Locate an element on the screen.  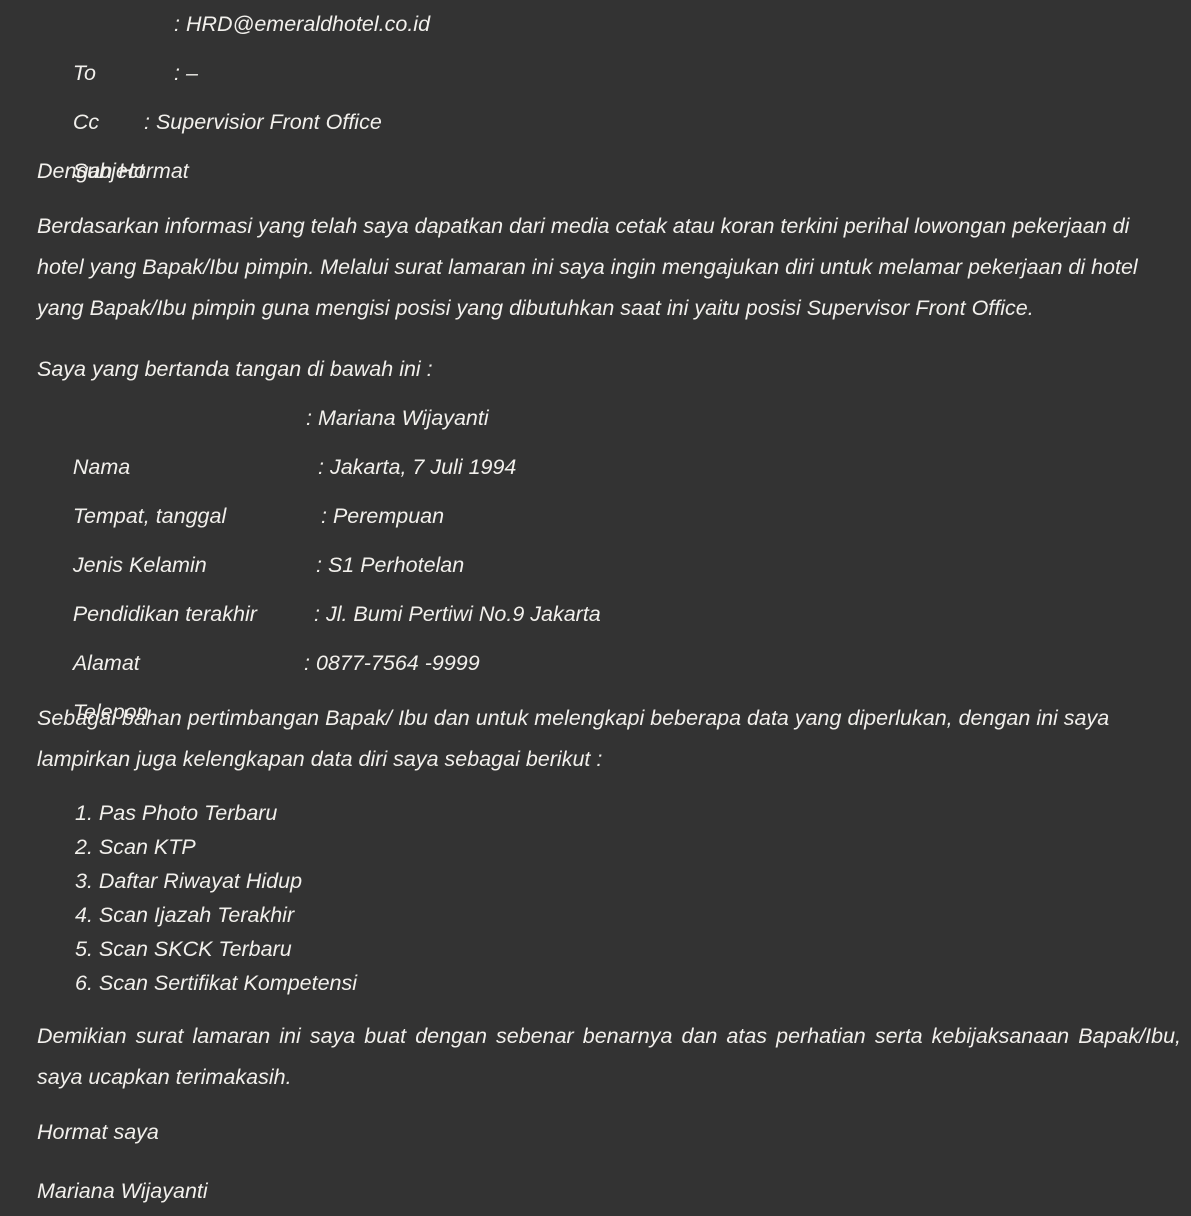
header-row-subject: Subject : Supervisior Front Office is located at coordinates (609, 140).